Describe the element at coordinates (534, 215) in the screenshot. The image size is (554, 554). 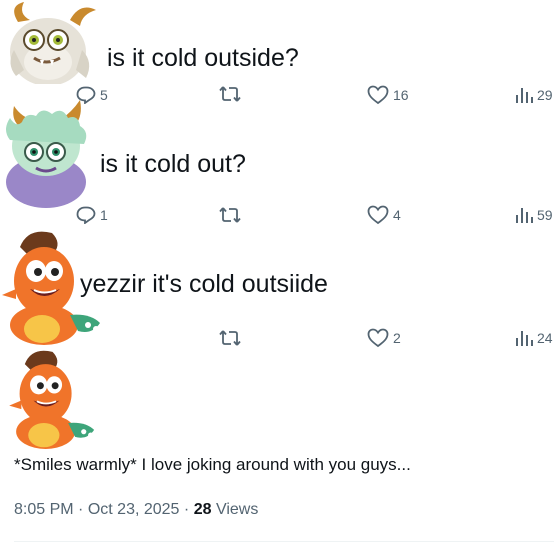
I see `views-button: 59` at that location.